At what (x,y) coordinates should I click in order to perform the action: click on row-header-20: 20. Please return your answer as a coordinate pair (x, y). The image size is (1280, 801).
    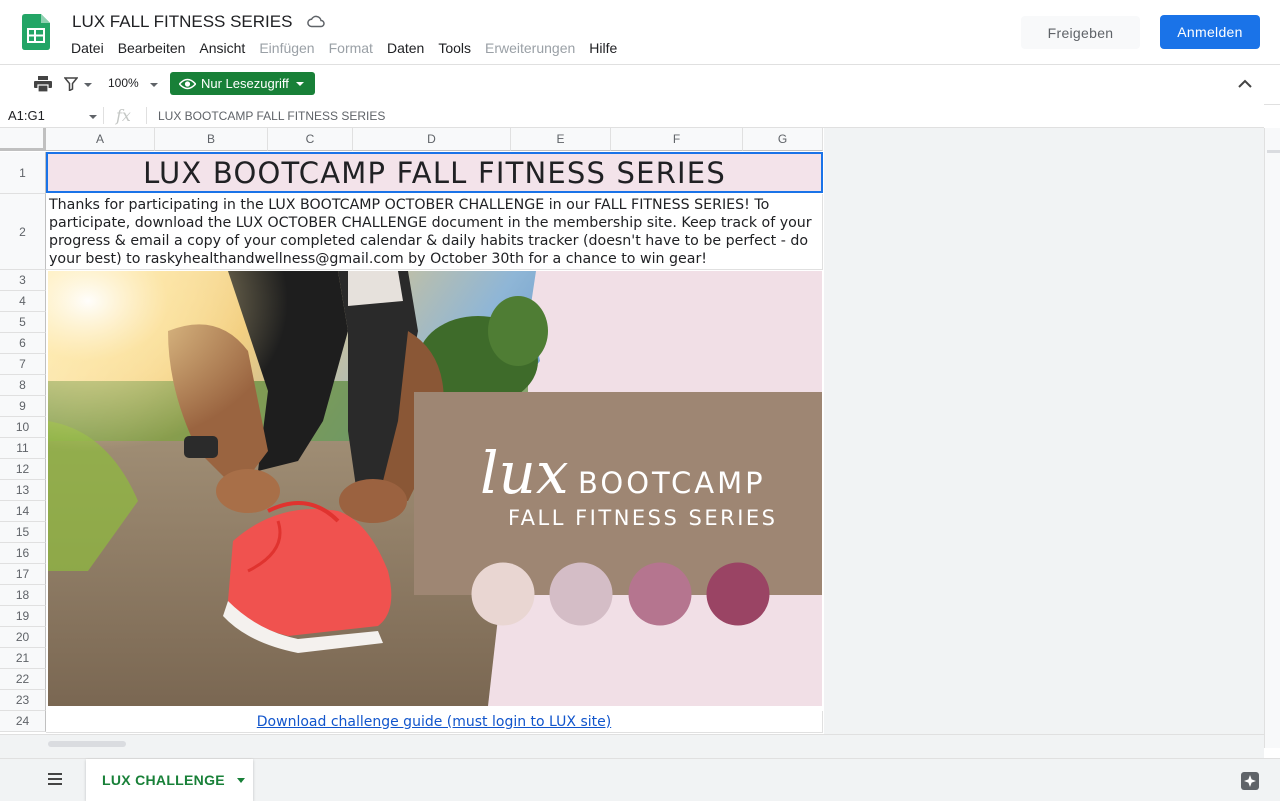
    Looking at the image, I should click on (23, 637).